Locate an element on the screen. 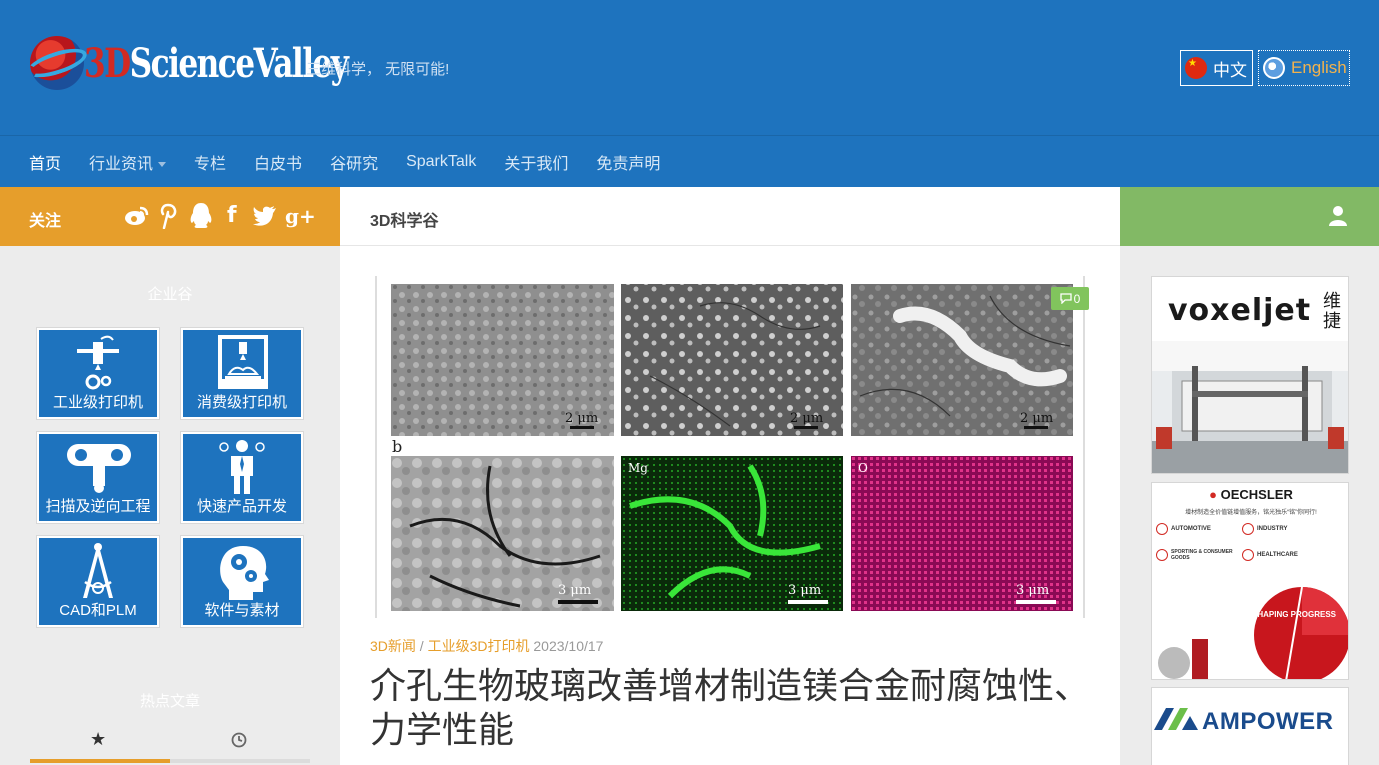 This screenshot has height=765, width=1379. logo-text-3d: 3D is located at coordinates (107, 63).